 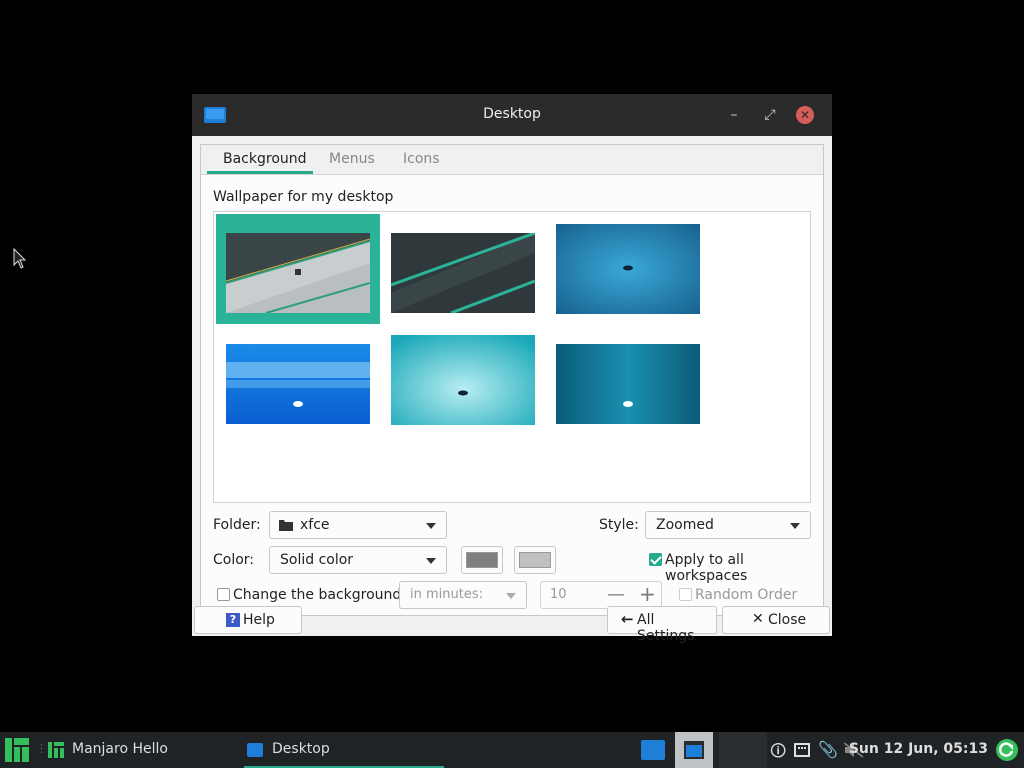 I want to click on secondary-color-swatch, so click(x=535, y=560).